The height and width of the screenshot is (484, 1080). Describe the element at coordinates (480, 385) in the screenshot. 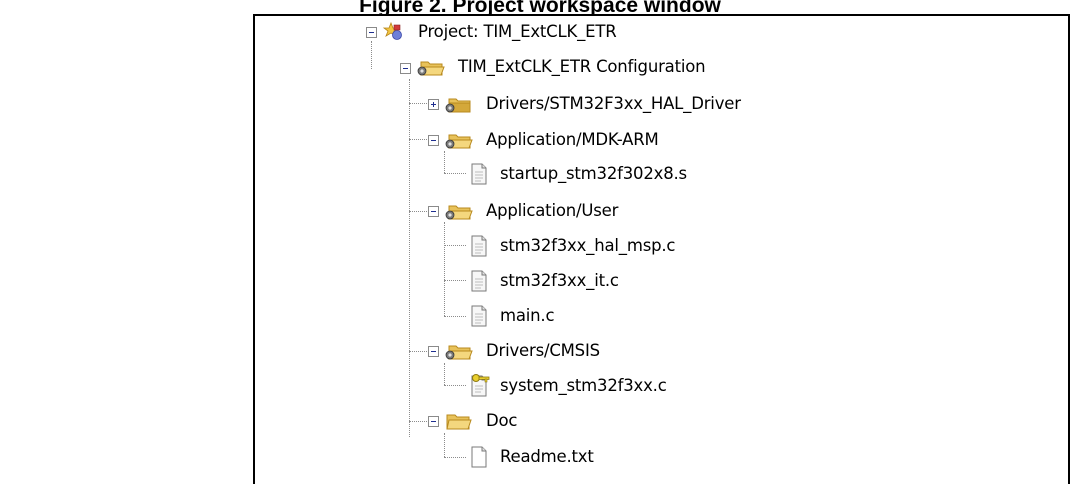

I see `file-key-icon` at that location.